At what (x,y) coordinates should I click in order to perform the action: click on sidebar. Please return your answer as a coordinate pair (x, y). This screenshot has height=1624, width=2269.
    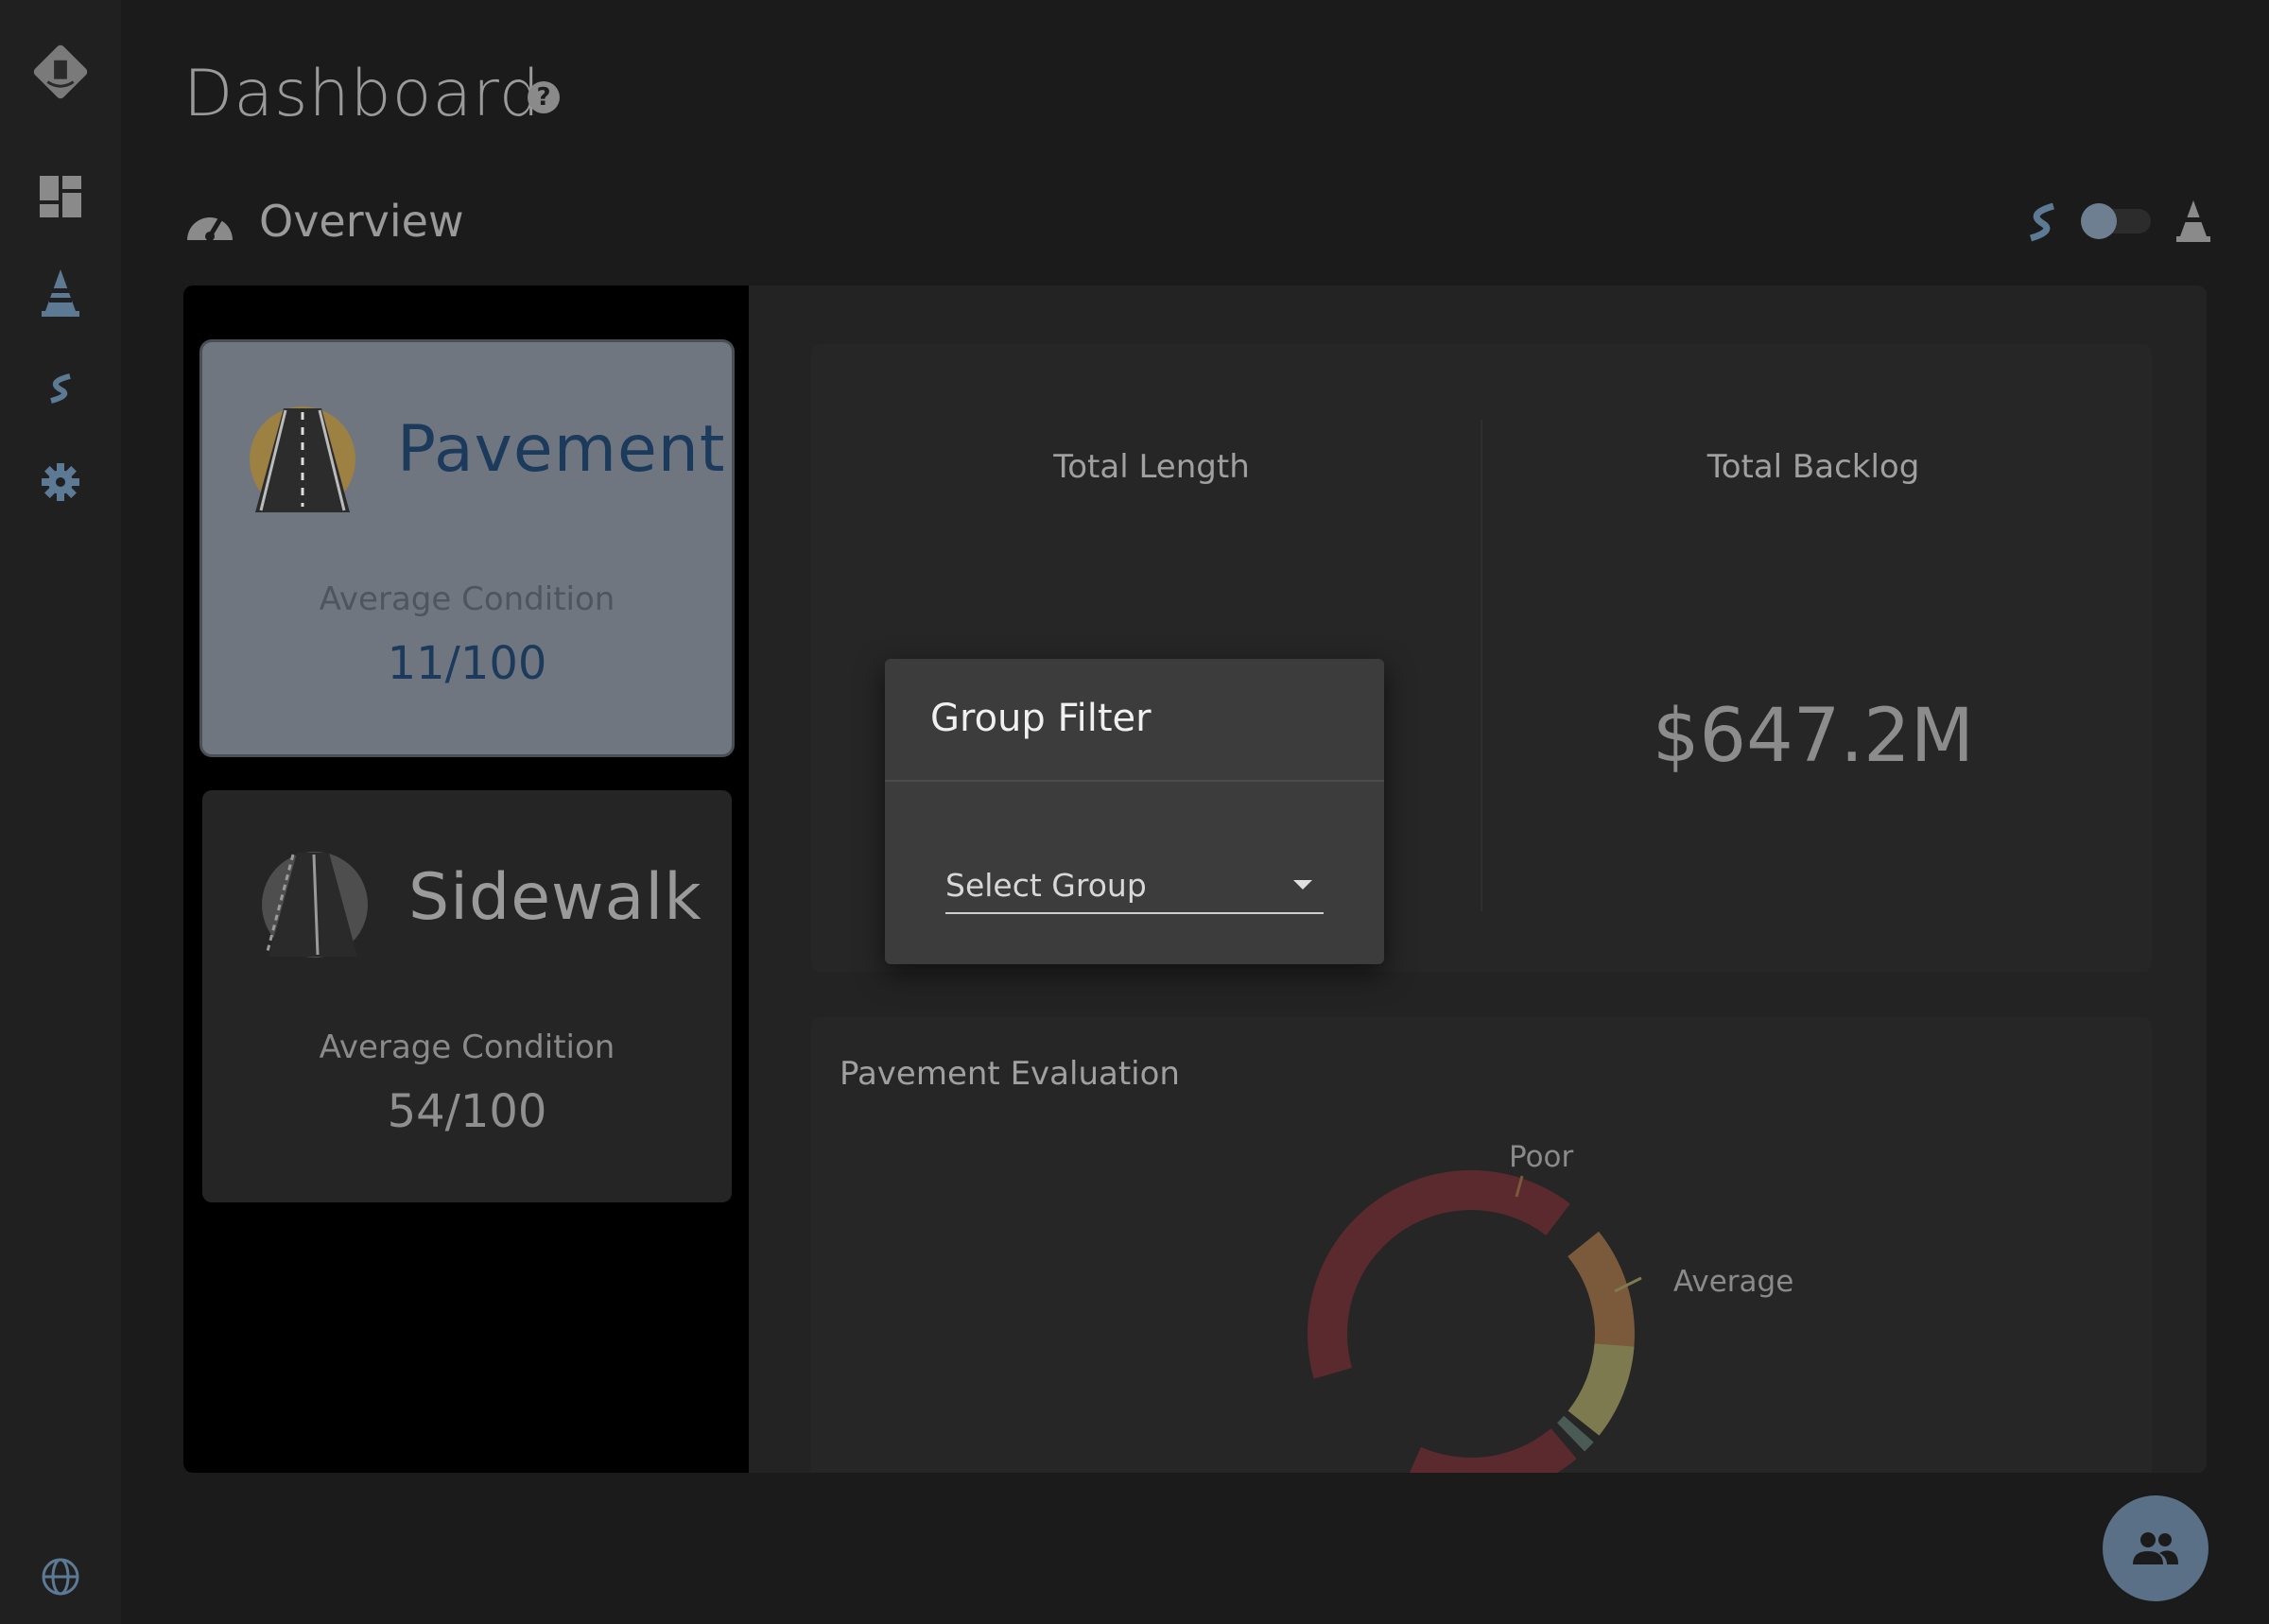
    Looking at the image, I should click on (61, 812).